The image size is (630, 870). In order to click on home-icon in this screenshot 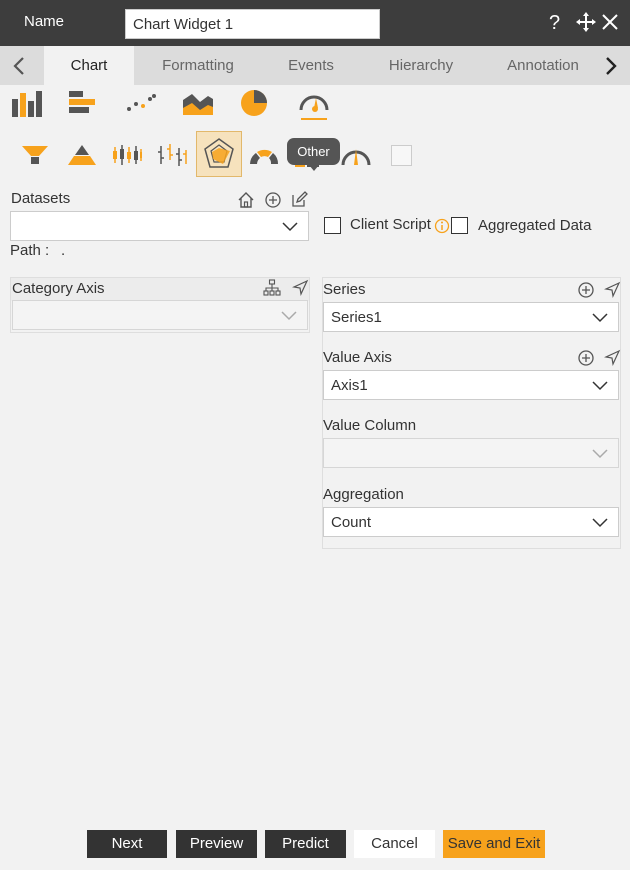, I will do `click(246, 200)`.